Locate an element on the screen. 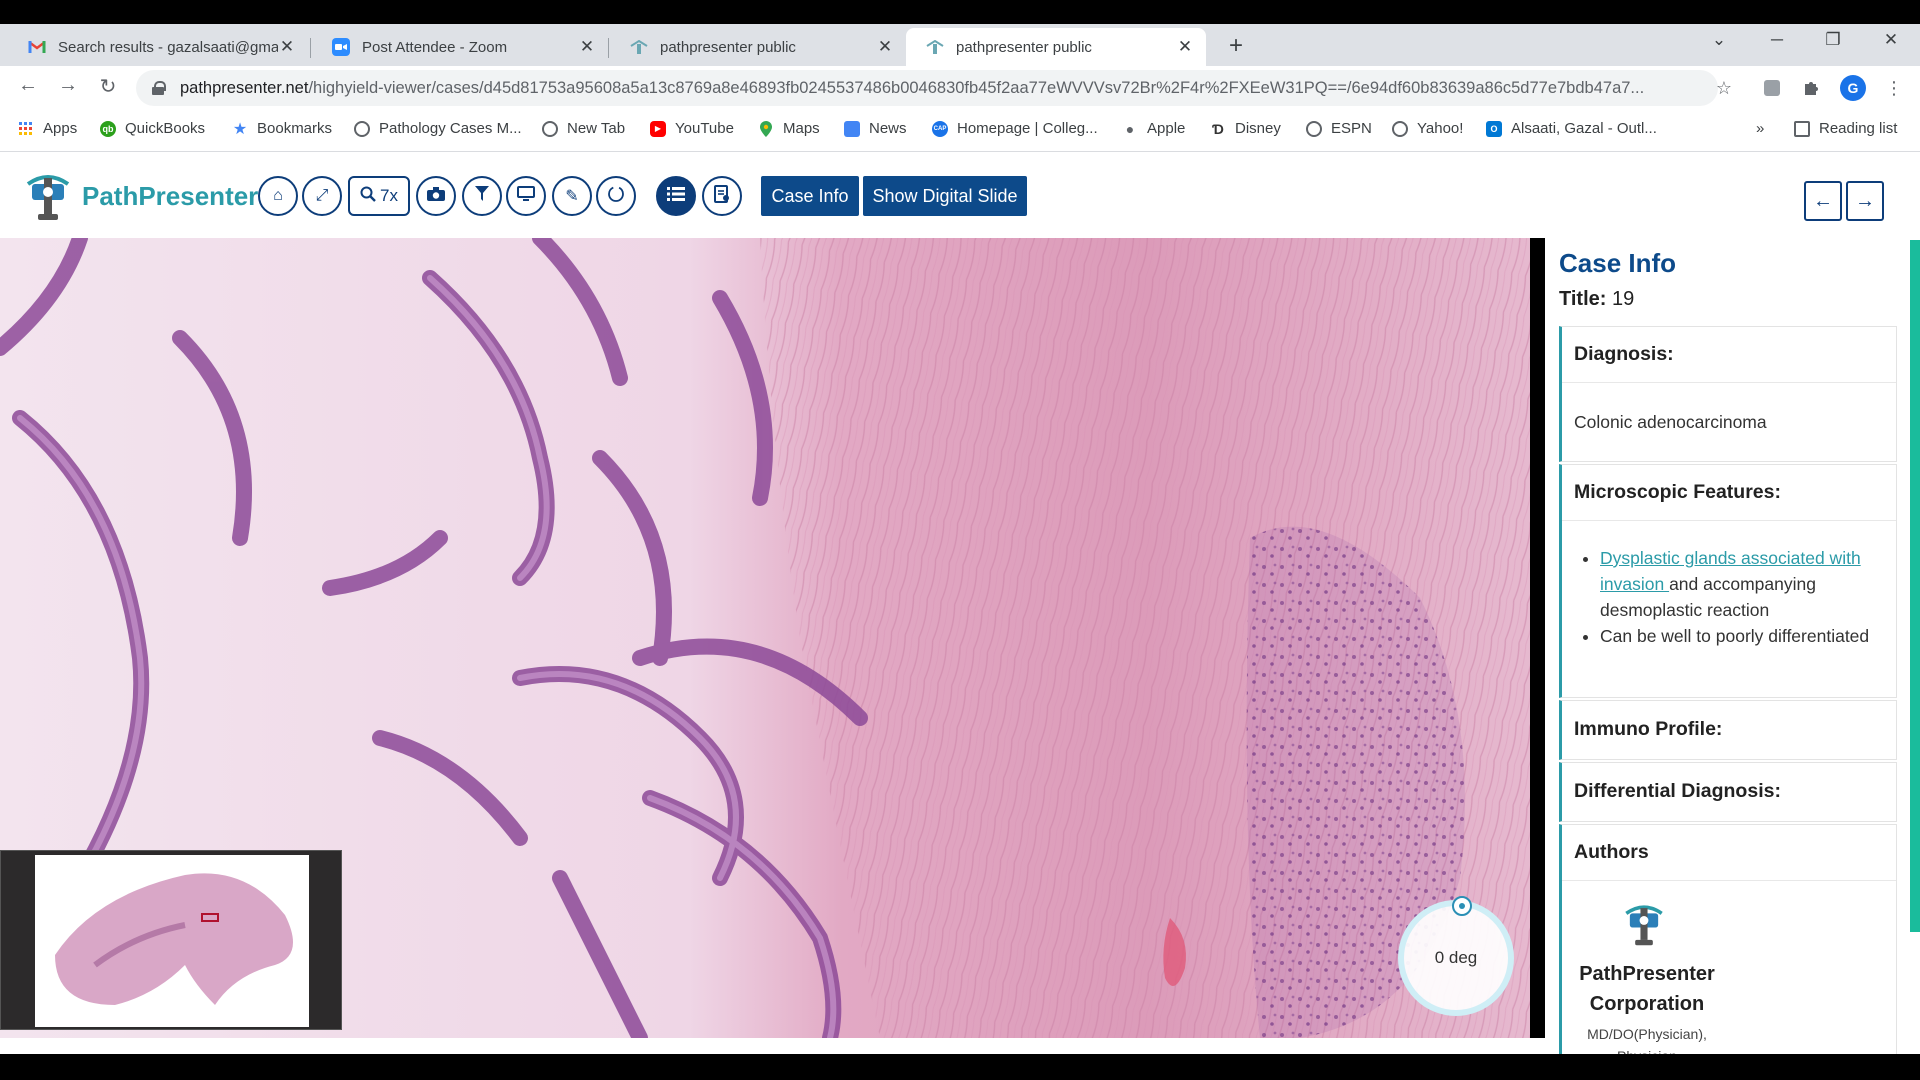  bookmark-quickbooks: qb QuickBooks is located at coordinates (152, 128).